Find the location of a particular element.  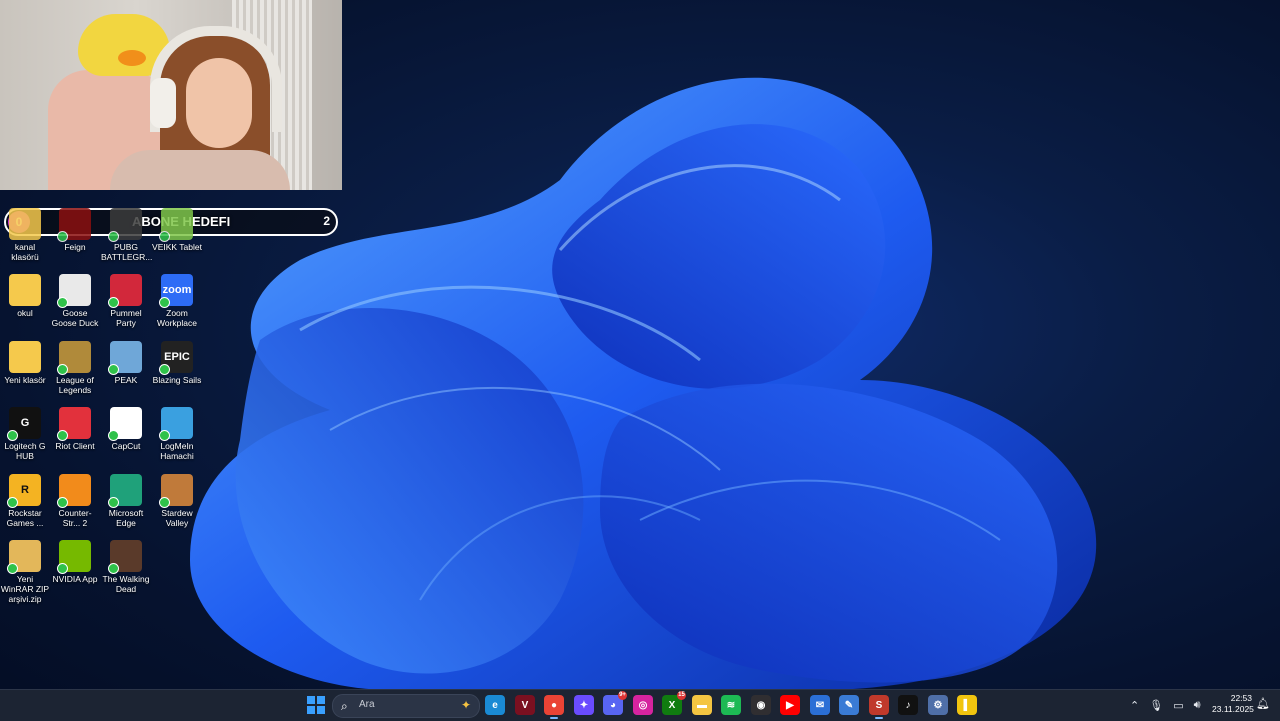

clock-date: 23.11.2025 is located at coordinates (1233, 709).